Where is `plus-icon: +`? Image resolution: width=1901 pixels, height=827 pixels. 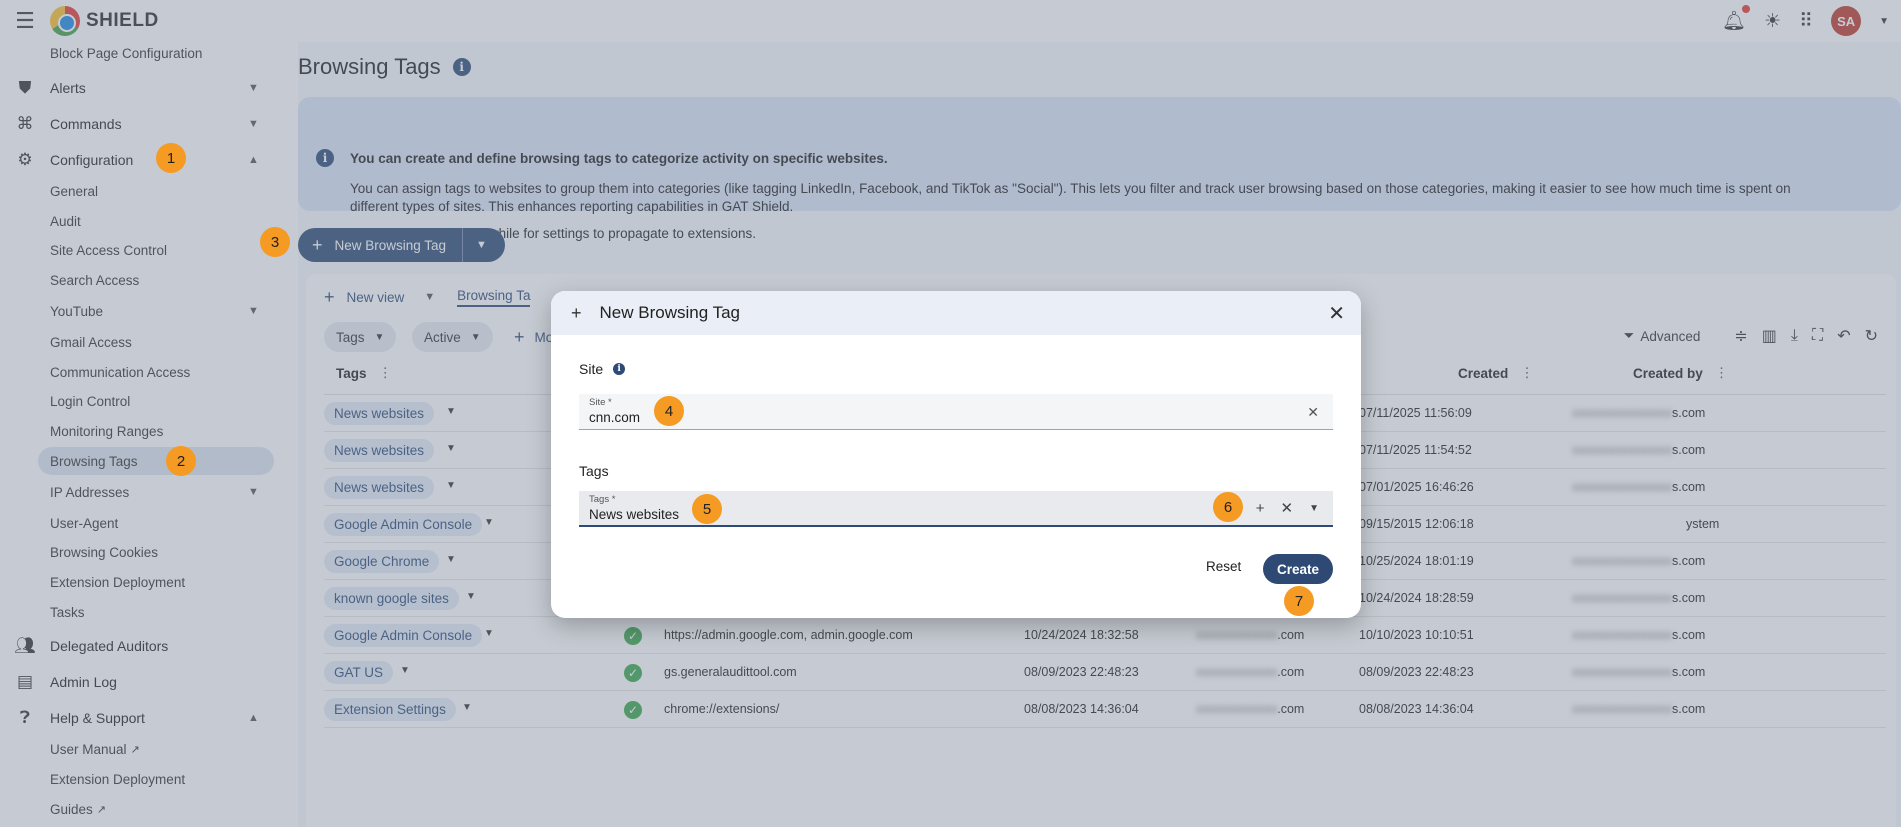 plus-icon: + is located at coordinates (576, 312).